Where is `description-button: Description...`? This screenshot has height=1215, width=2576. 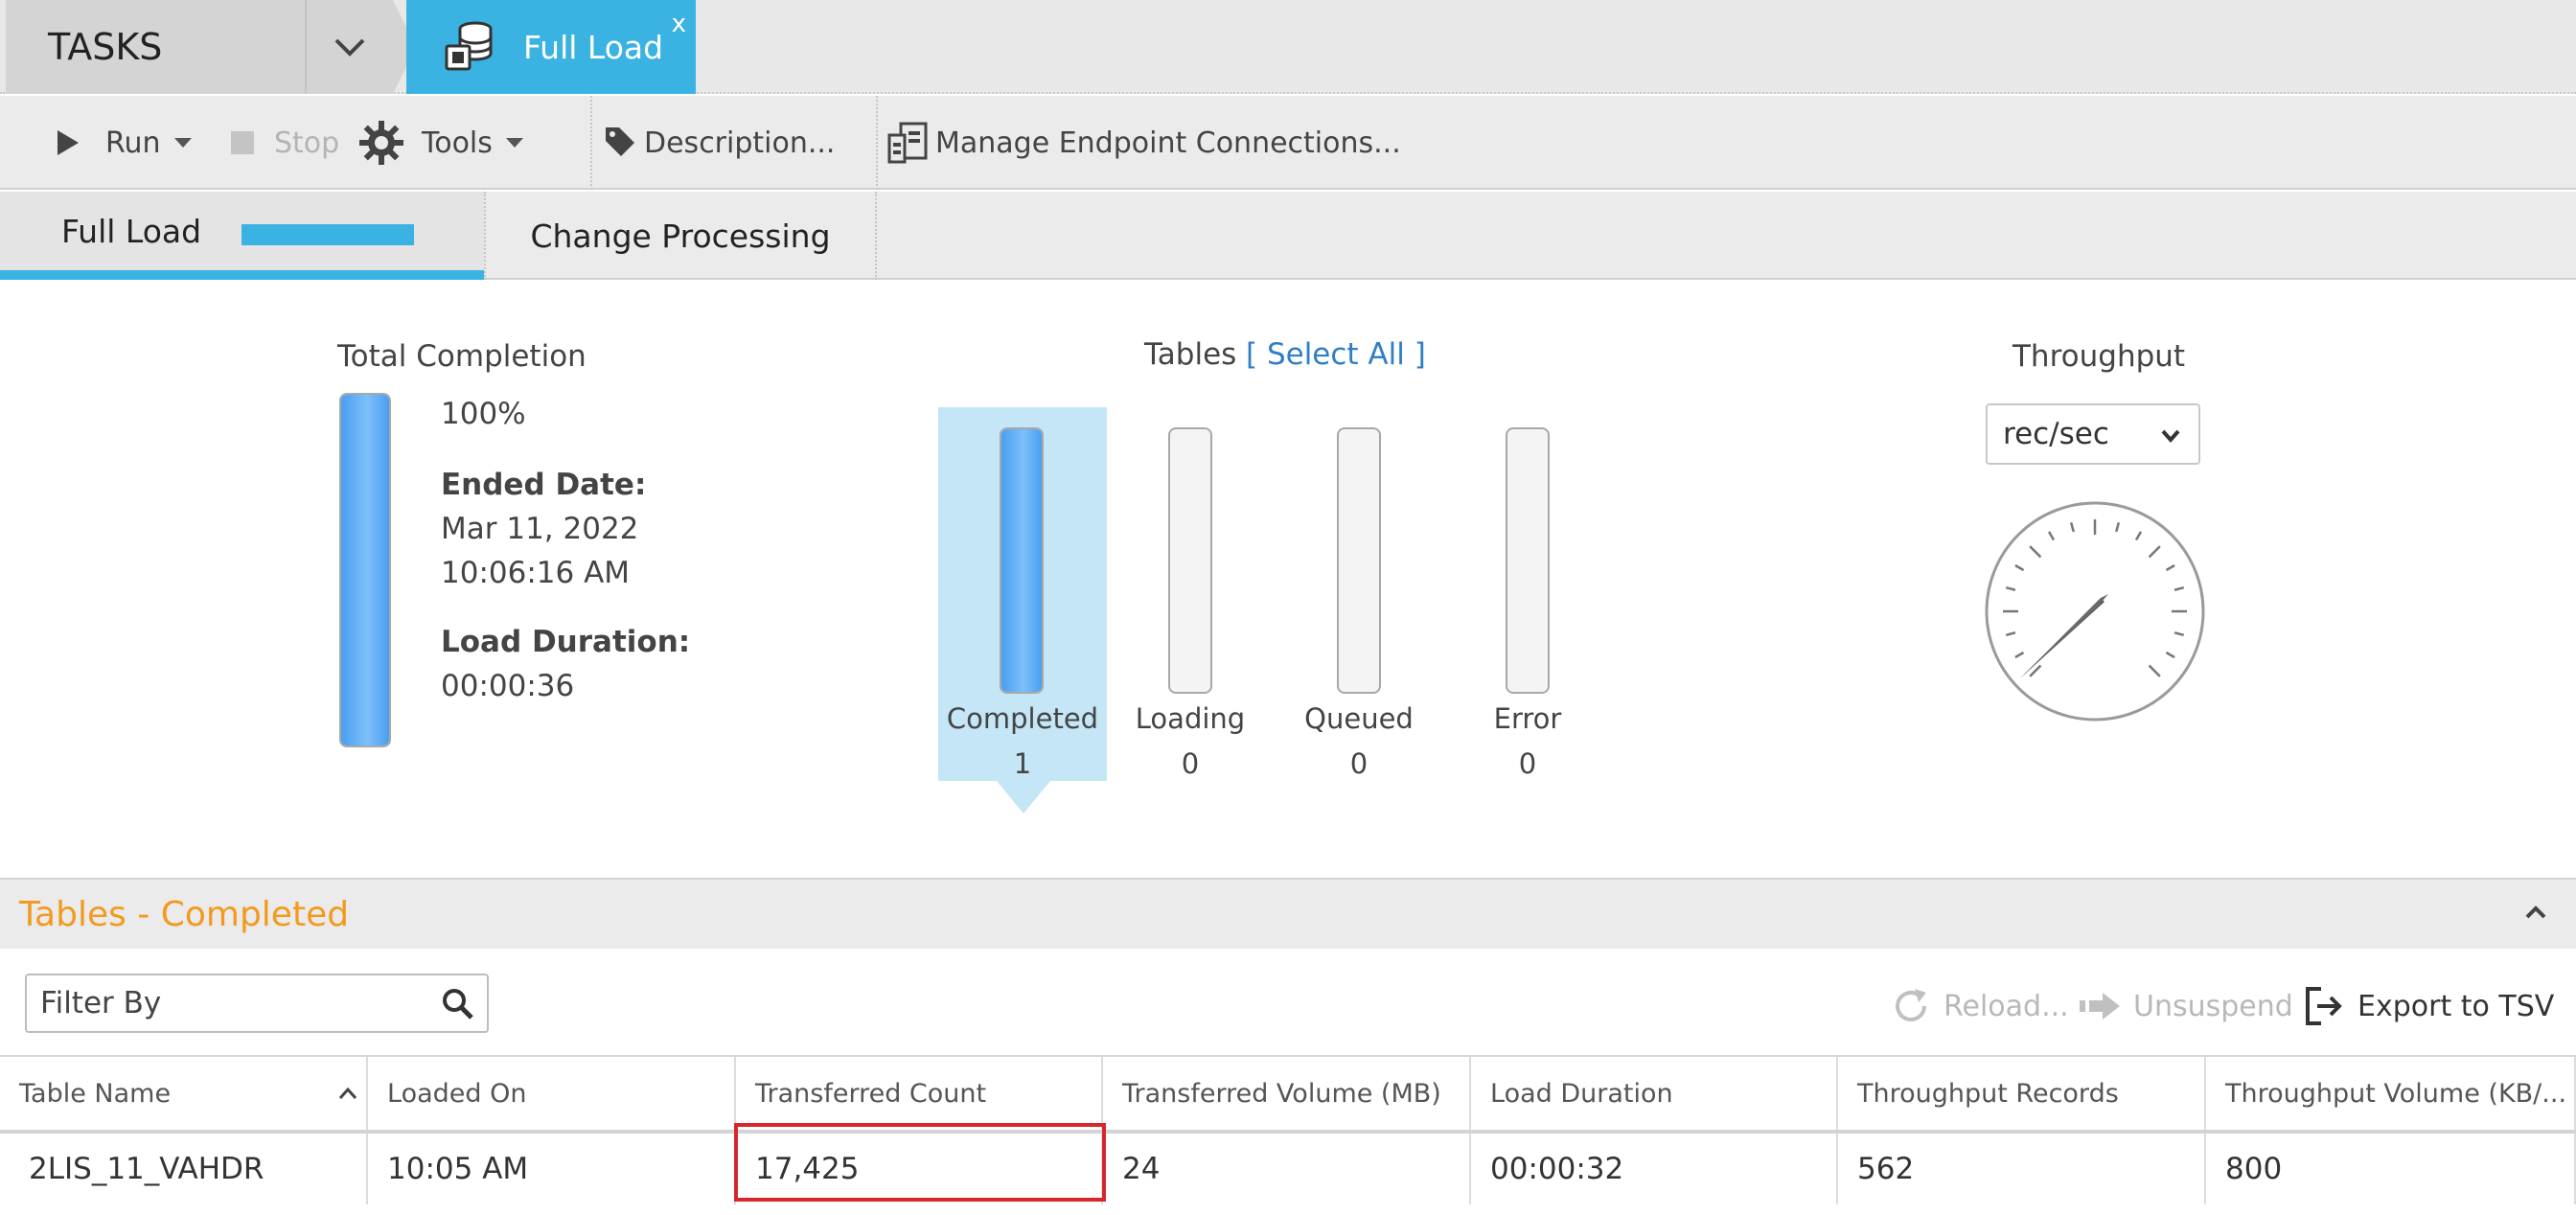
description-button: Description... is located at coordinates (719, 143).